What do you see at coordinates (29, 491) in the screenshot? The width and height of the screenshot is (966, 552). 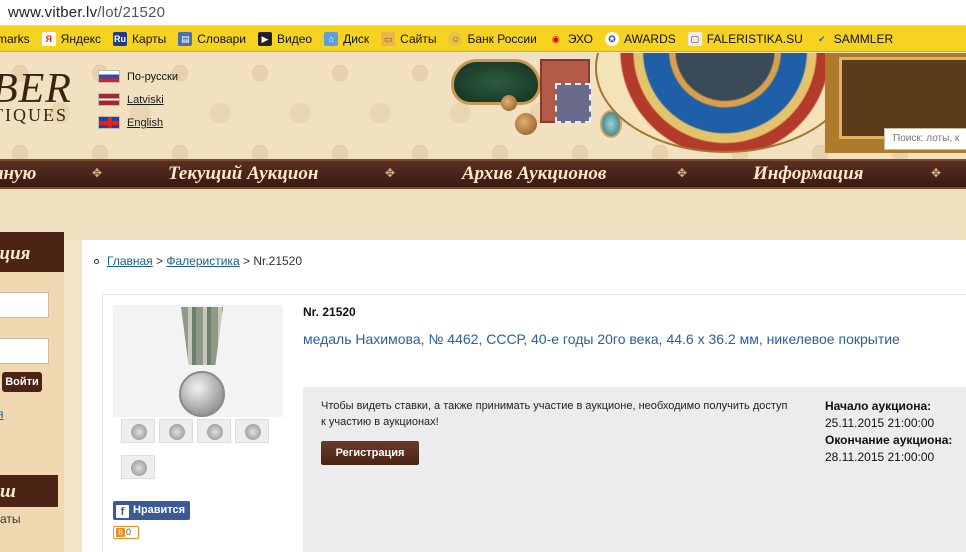 I see `sidebar-heading-2: ш` at bounding box center [29, 491].